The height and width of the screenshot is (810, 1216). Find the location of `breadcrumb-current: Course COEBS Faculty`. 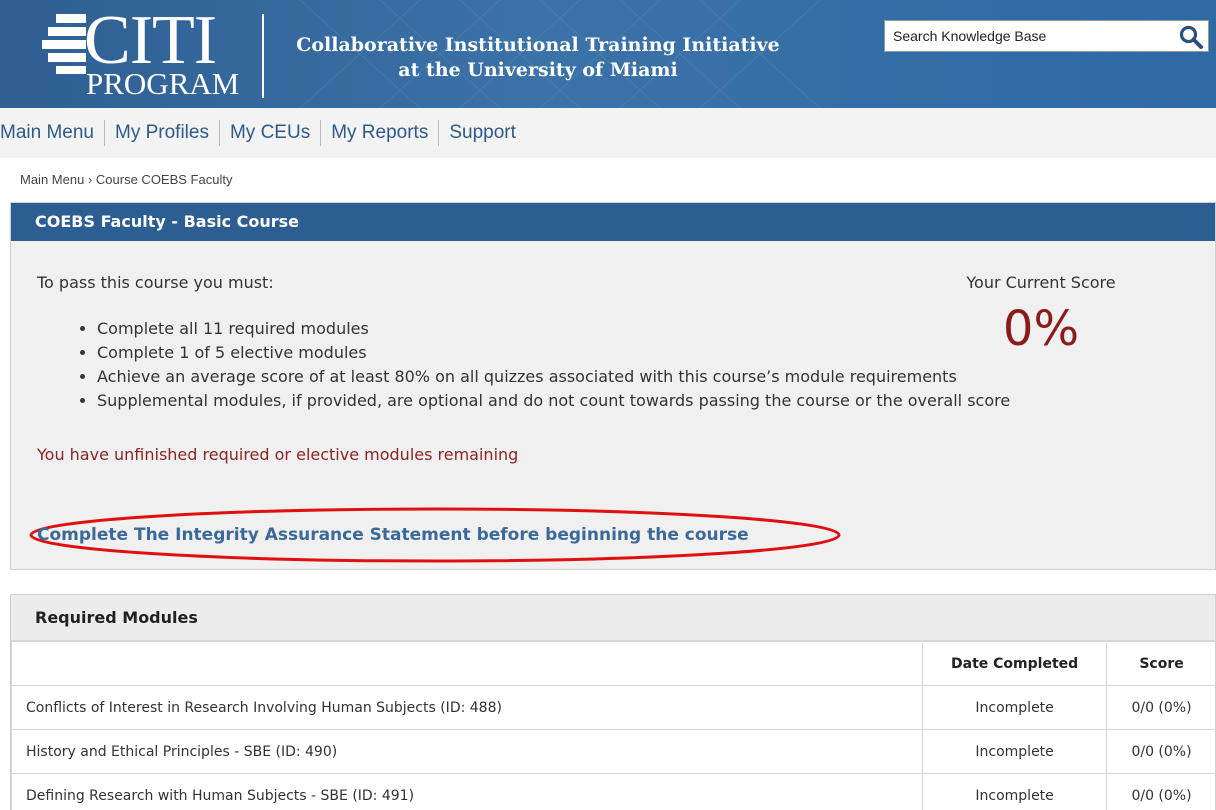

breadcrumb-current: Course COEBS Faculty is located at coordinates (164, 179).